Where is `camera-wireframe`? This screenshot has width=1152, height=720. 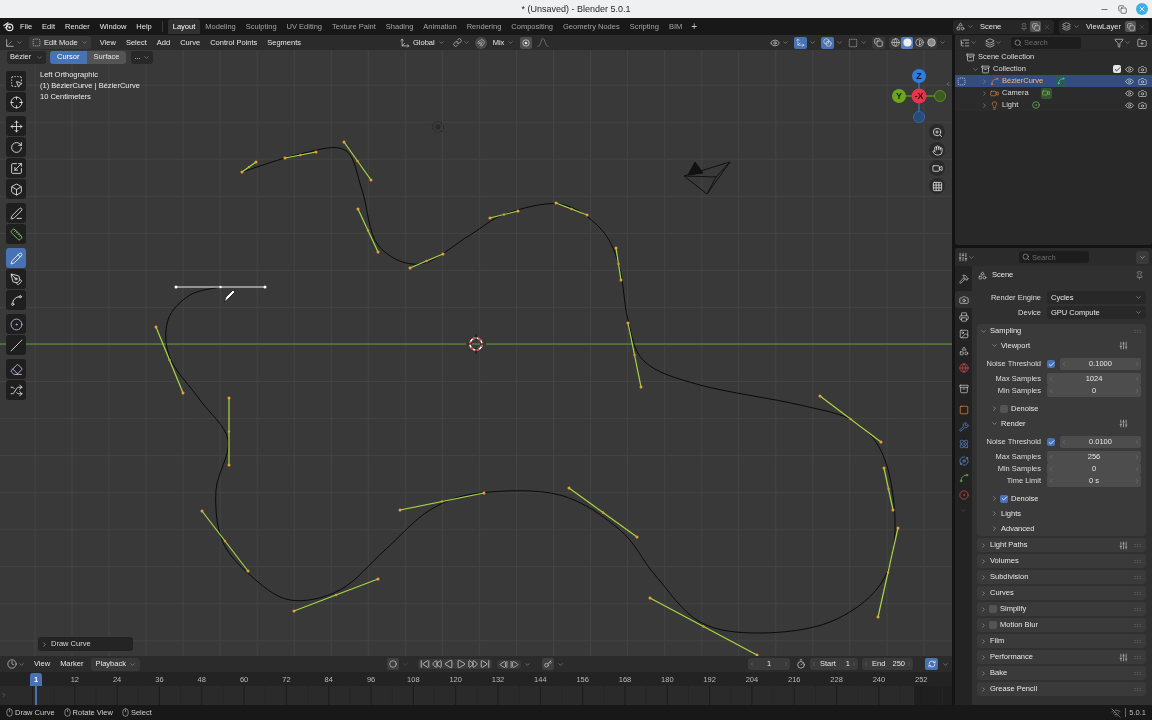 camera-wireframe is located at coordinates (707, 178).